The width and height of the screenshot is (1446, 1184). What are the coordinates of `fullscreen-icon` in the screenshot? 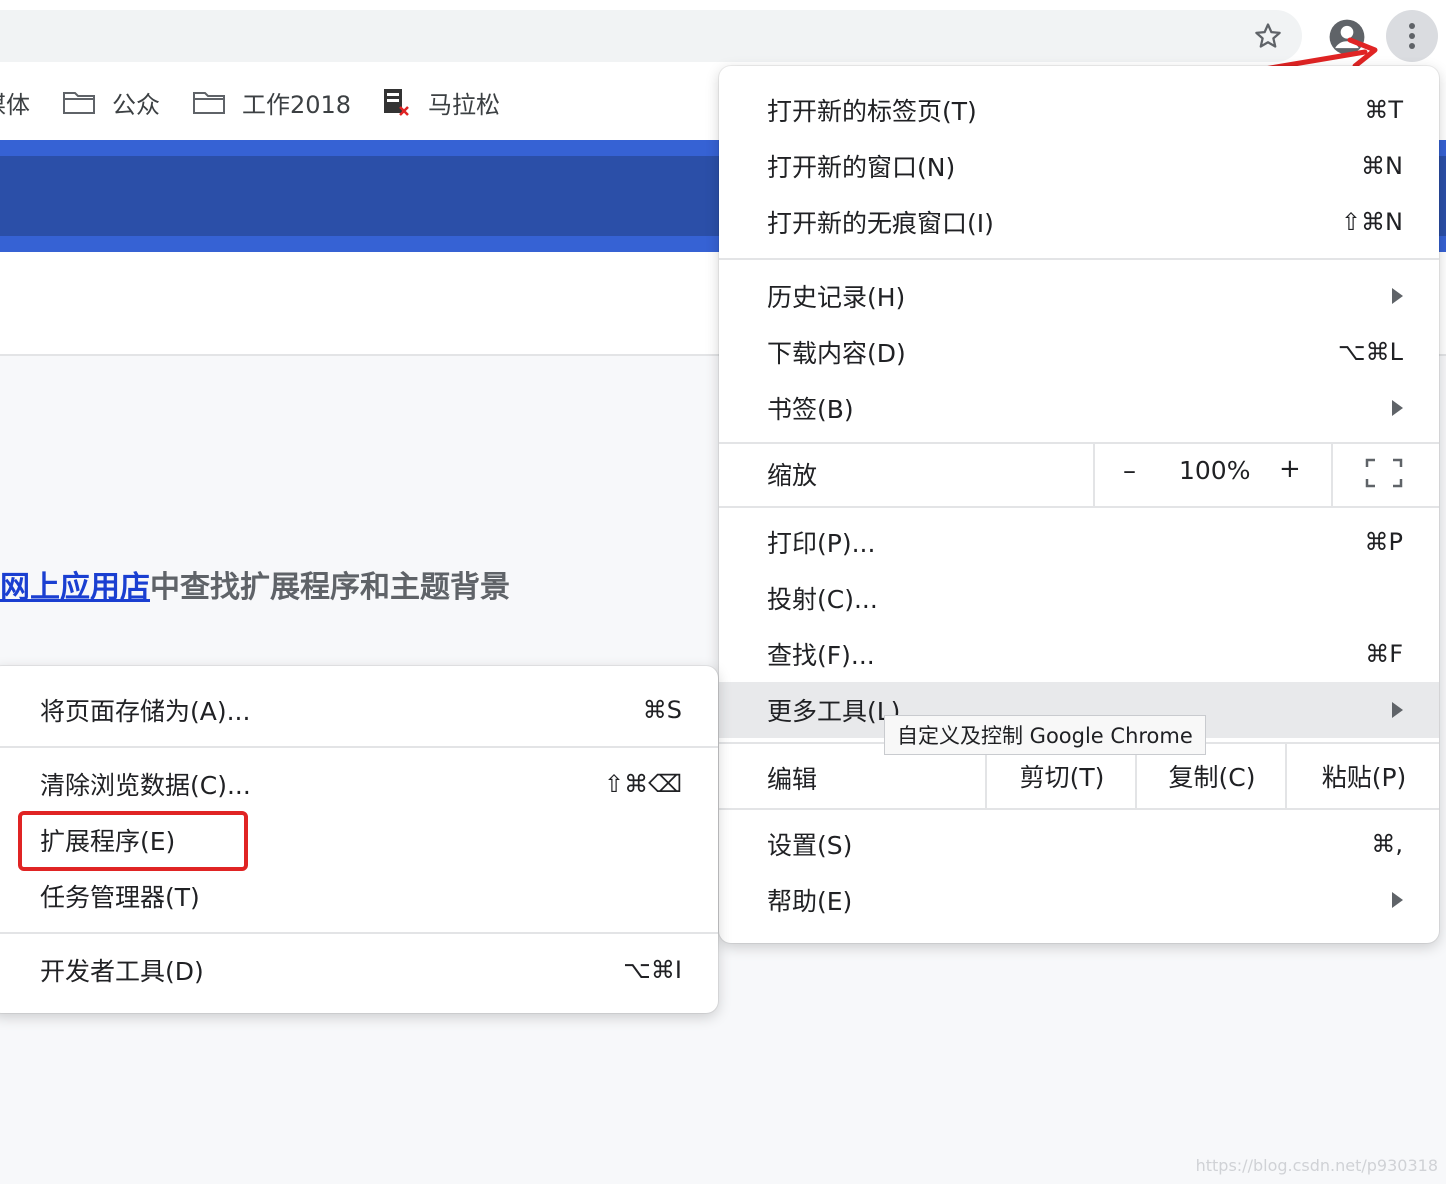 It's located at (1384, 473).